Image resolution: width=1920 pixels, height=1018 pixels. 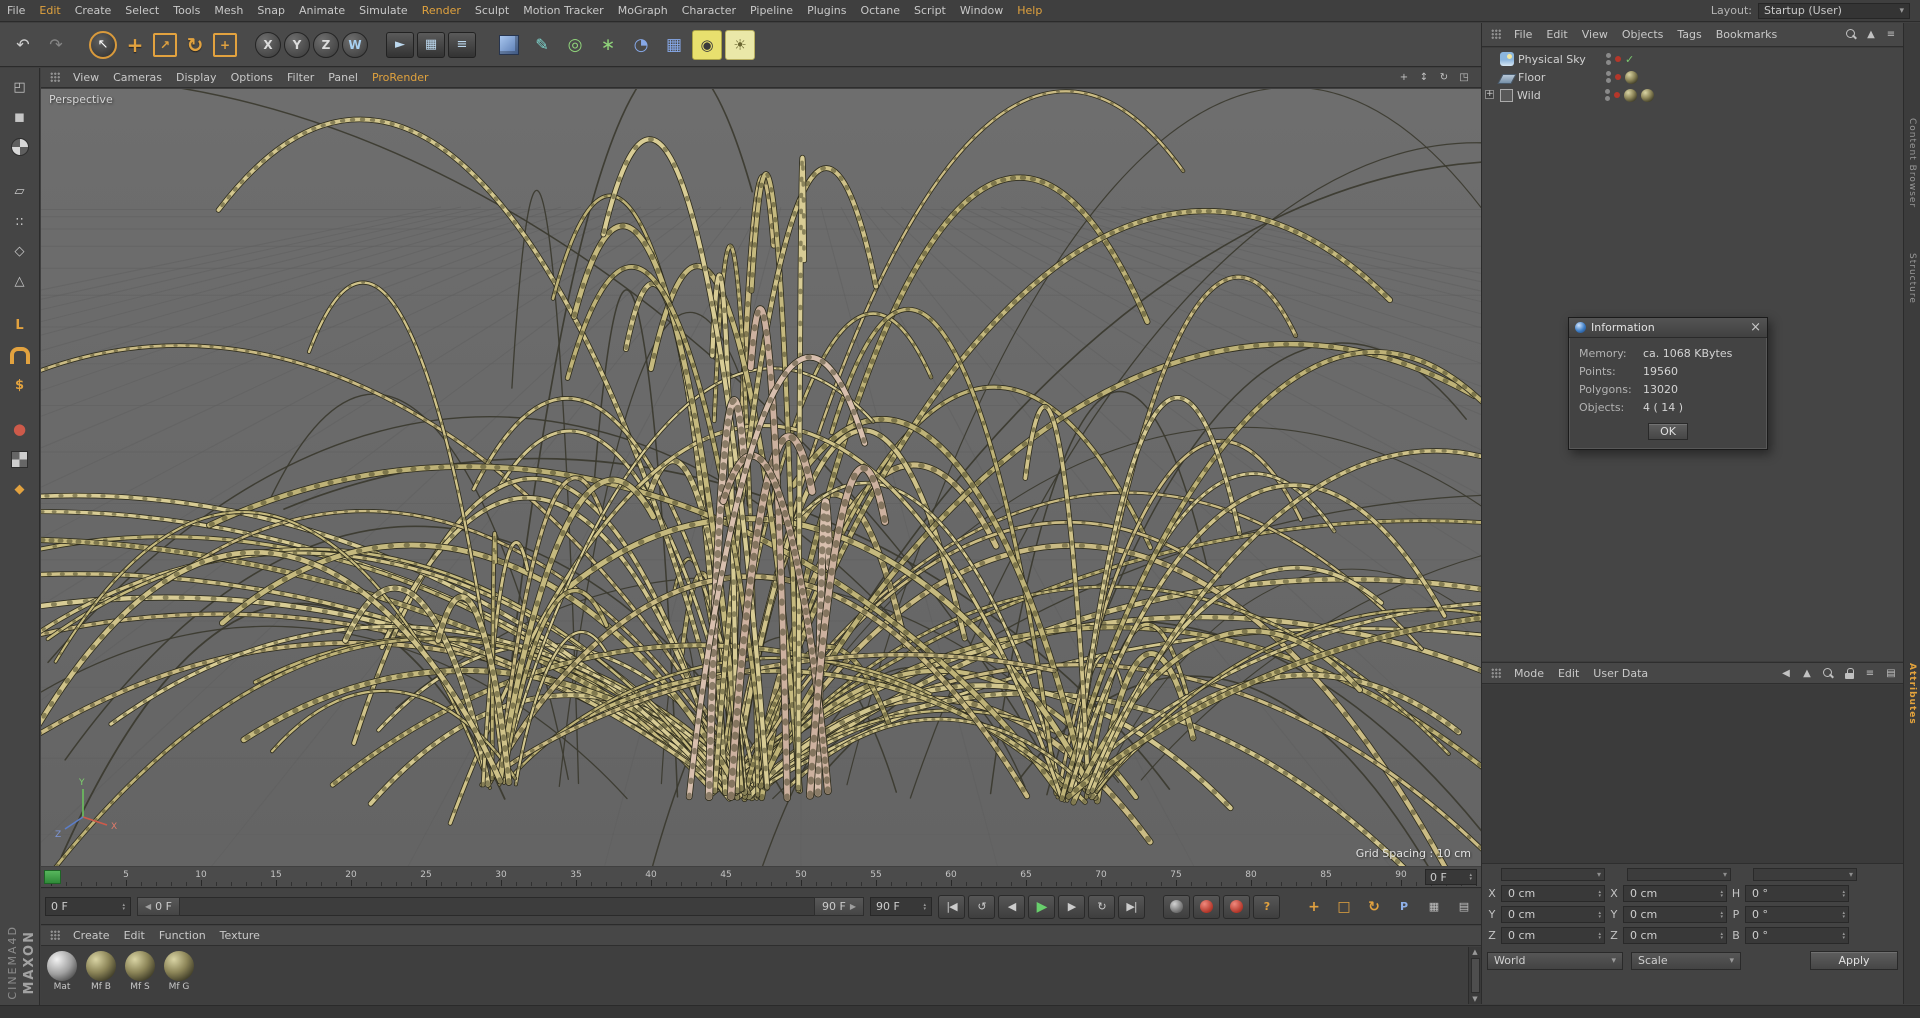 What do you see at coordinates (1451, 877) in the screenshot?
I see `timeline-frame-field: 0 F ▴ ▾` at bounding box center [1451, 877].